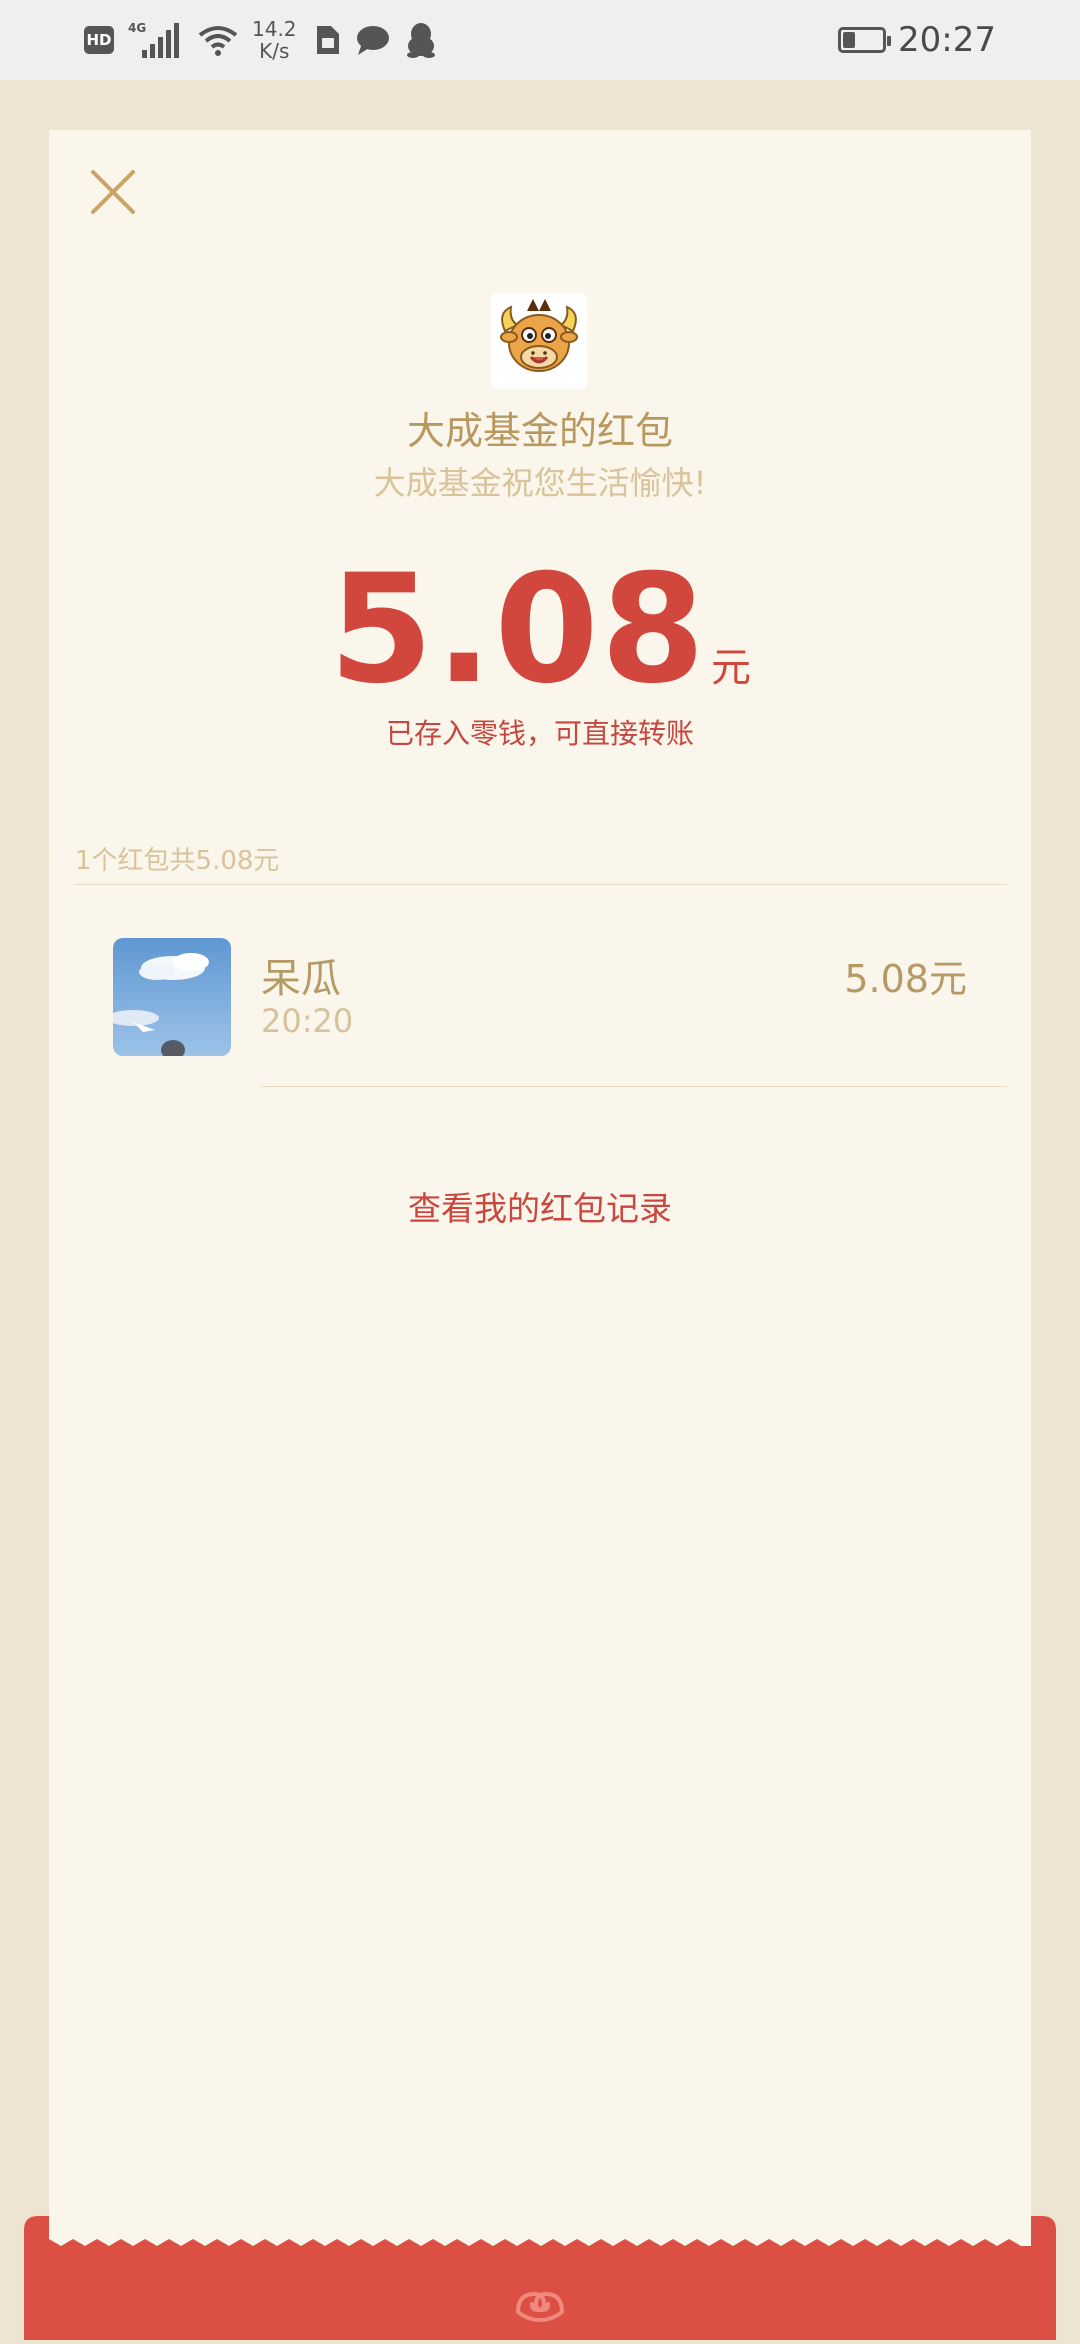  I want to click on recipient-name: 呆瓜, so click(301, 979).